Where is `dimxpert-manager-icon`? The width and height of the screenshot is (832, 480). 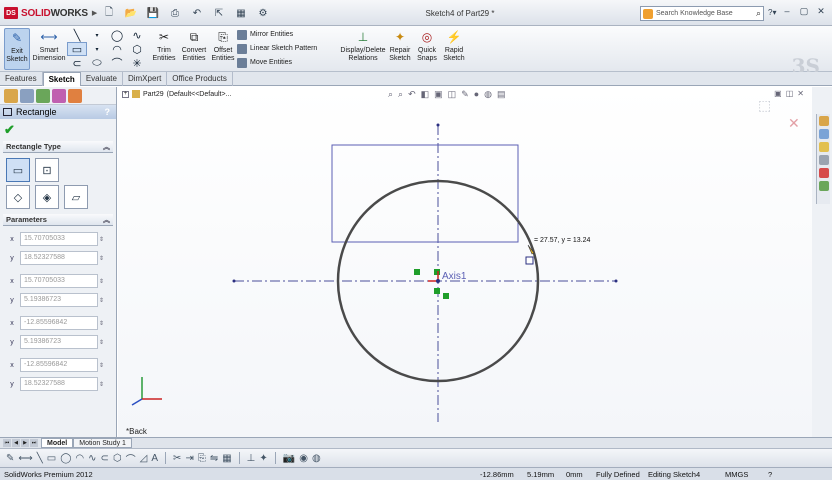 dimxpert-manager-icon is located at coordinates (59, 96).